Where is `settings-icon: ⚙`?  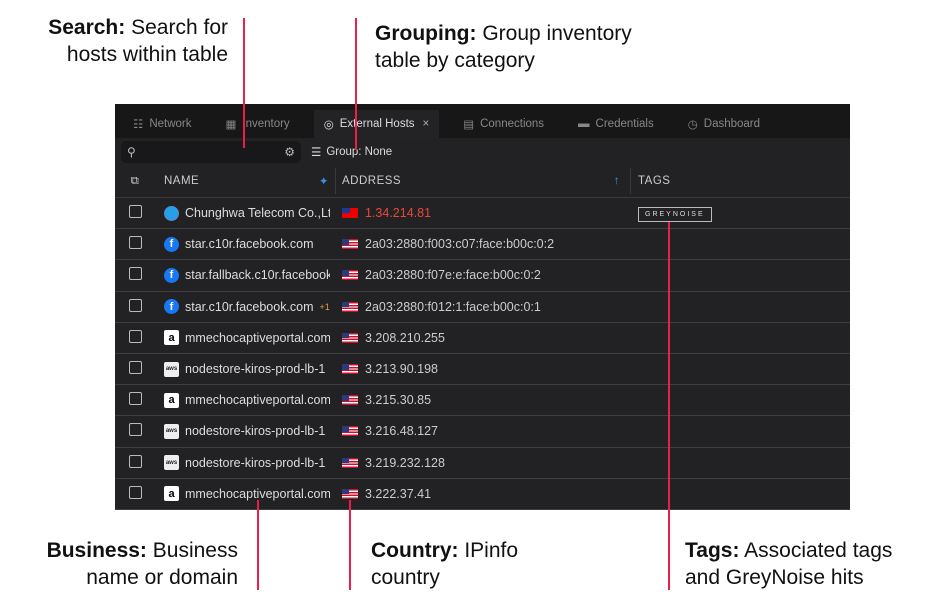
settings-icon: ⚙ is located at coordinates (289, 152).